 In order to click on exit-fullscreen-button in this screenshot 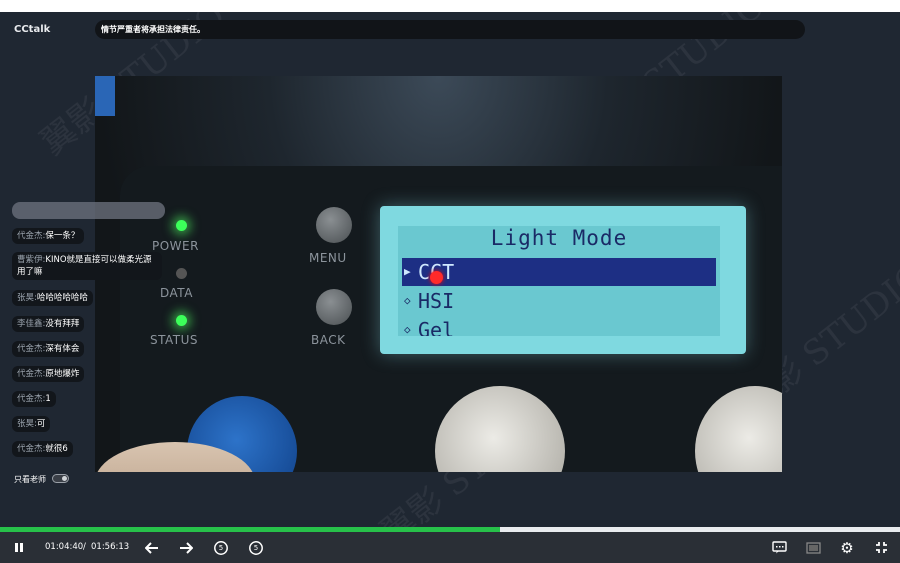, I will do `click(881, 547)`.